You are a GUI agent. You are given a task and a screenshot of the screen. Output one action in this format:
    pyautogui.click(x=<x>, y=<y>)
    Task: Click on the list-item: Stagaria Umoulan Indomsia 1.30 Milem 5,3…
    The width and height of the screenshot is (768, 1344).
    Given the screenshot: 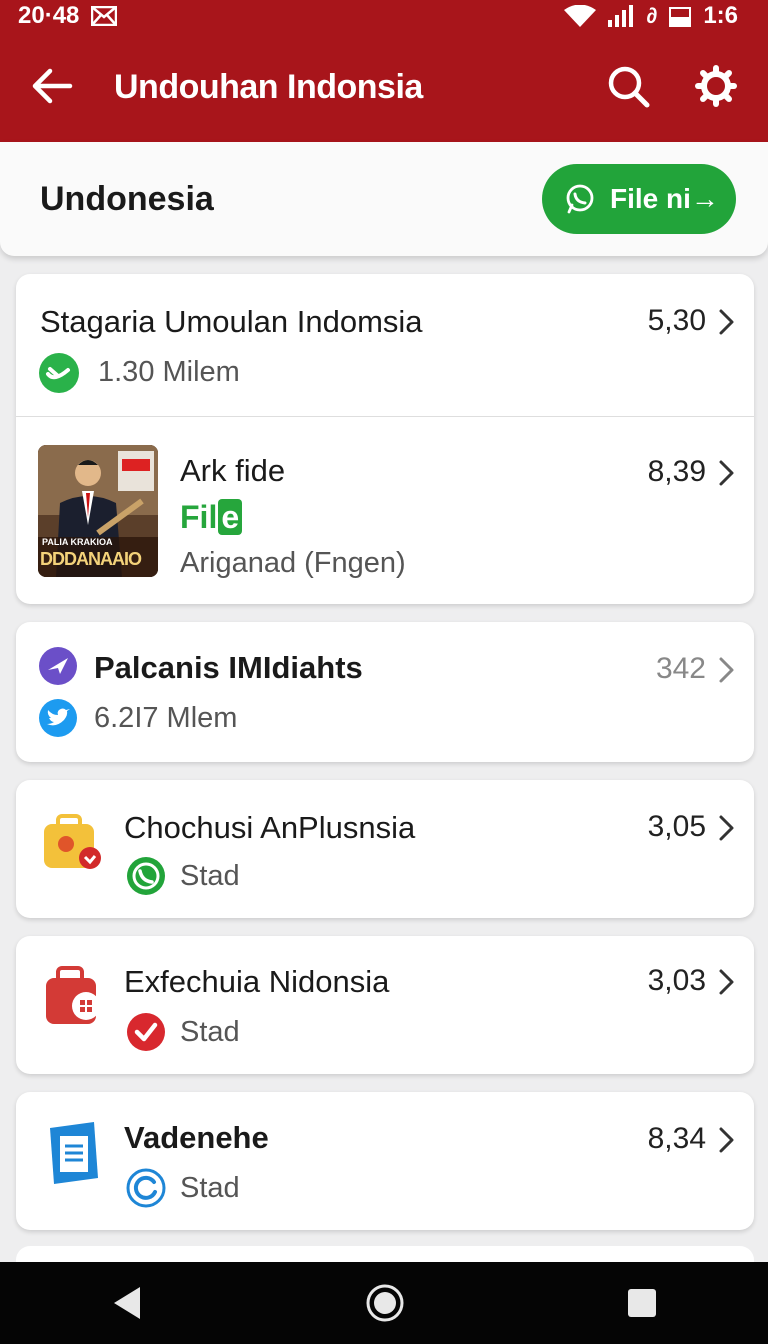 What is the action you would take?
    pyautogui.click(x=385, y=345)
    